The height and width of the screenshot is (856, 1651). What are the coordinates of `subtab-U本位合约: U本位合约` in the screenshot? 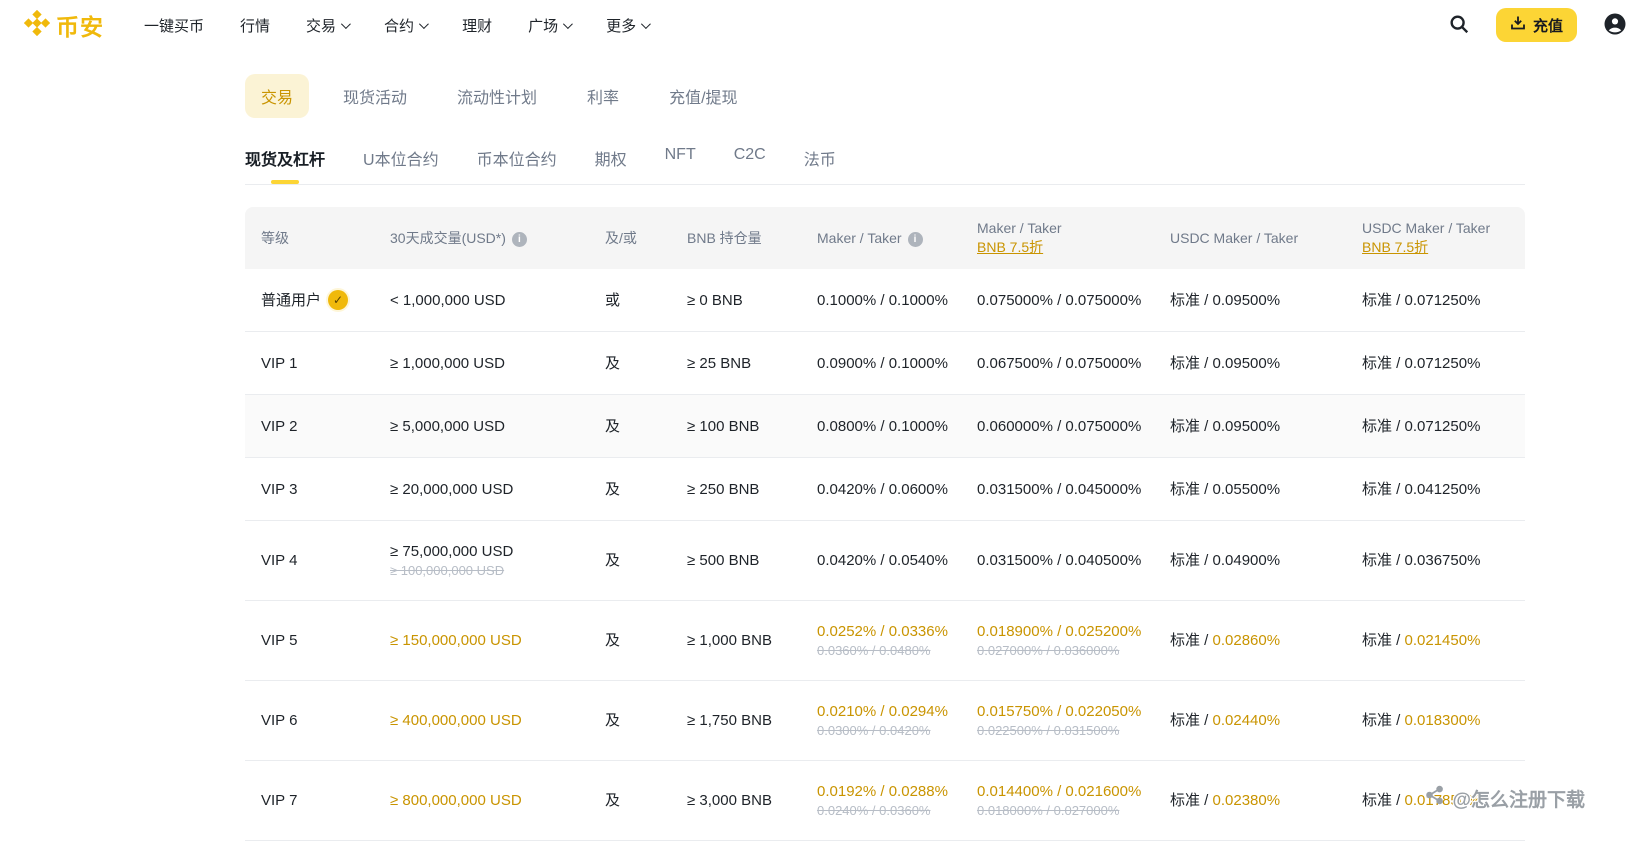 It's located at (401, 165).